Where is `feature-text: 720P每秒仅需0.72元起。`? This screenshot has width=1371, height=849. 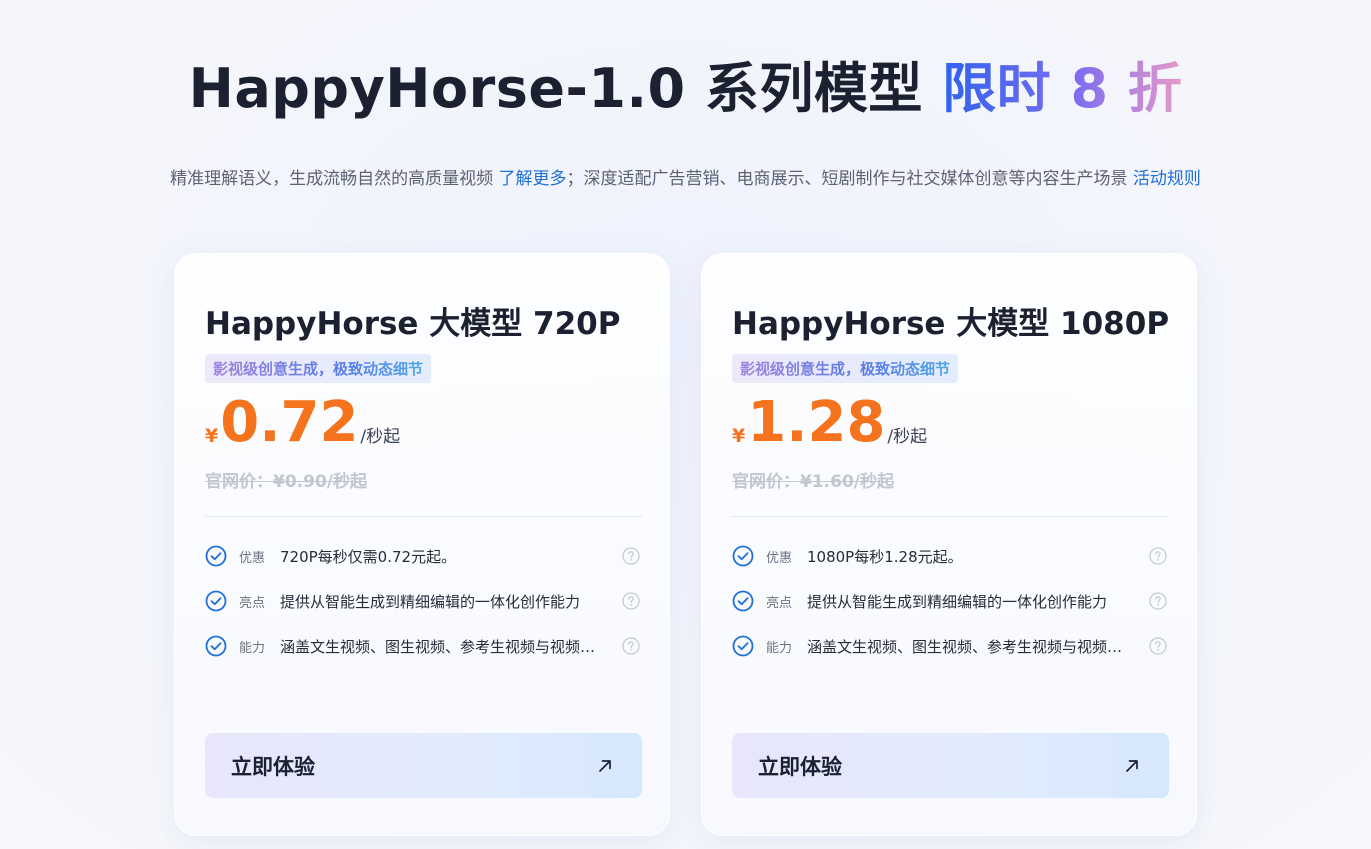
feature-text: 720P每秒仅需0.72元起。 is located at coordinates (368, 556).